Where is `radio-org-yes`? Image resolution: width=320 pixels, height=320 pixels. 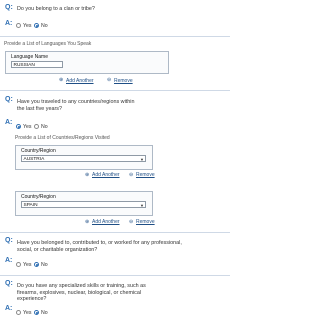 radio-org-yes is located at coordinates (18, 264).